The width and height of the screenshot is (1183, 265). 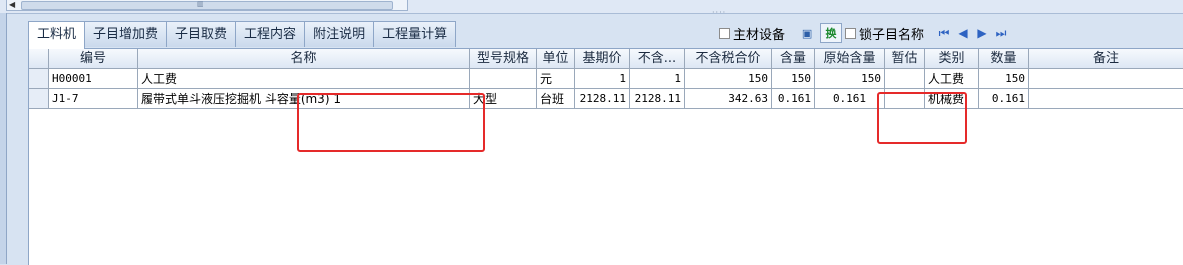 I want to click on col-remark: 备注, so click(x=1106, y=59).